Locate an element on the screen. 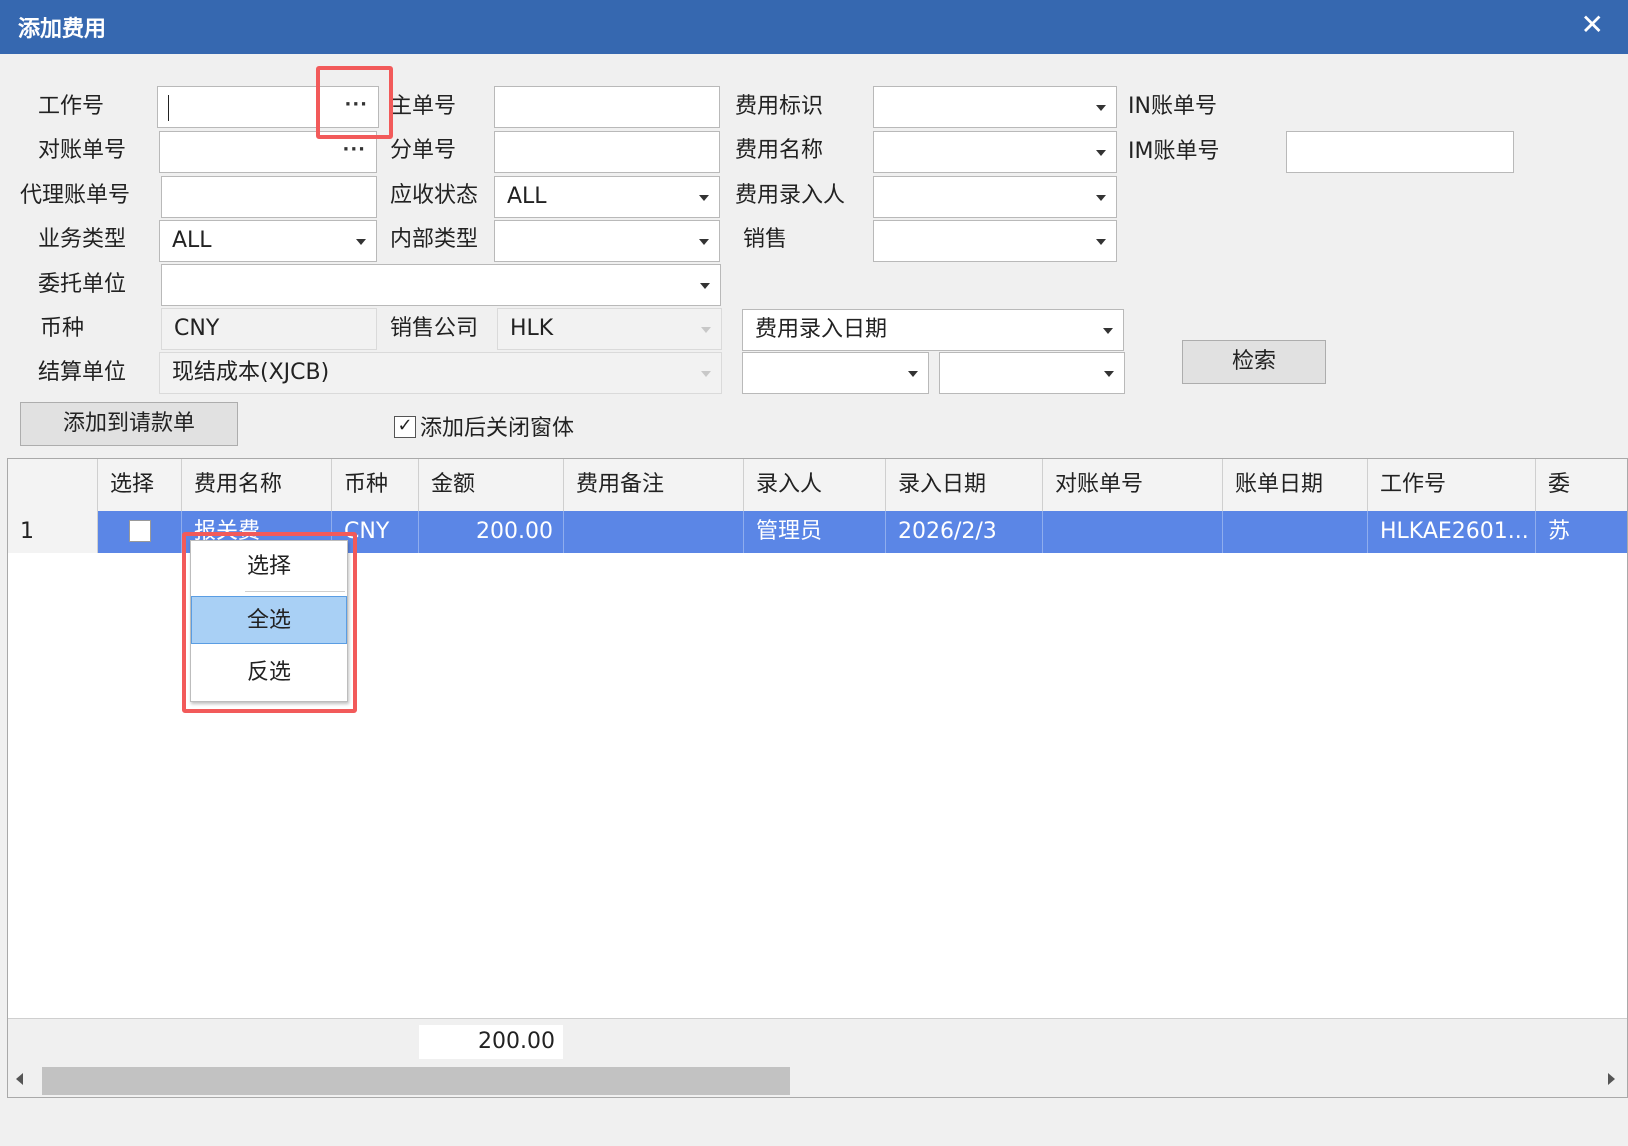  internal-type-select is located at coordinates (607, 241).